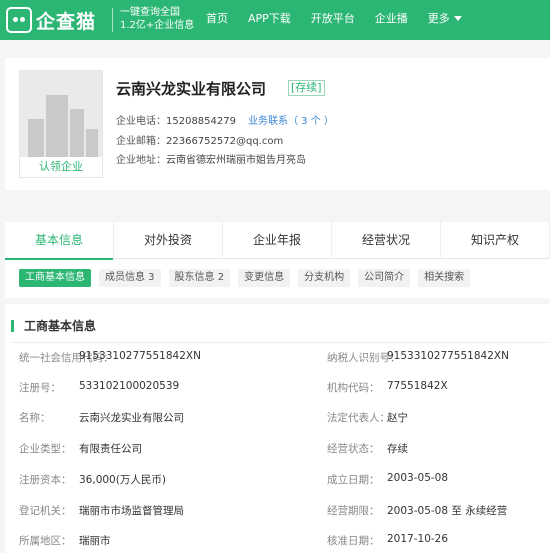  I want to click on email-label: 企业邮箱：, so click(141, 141).